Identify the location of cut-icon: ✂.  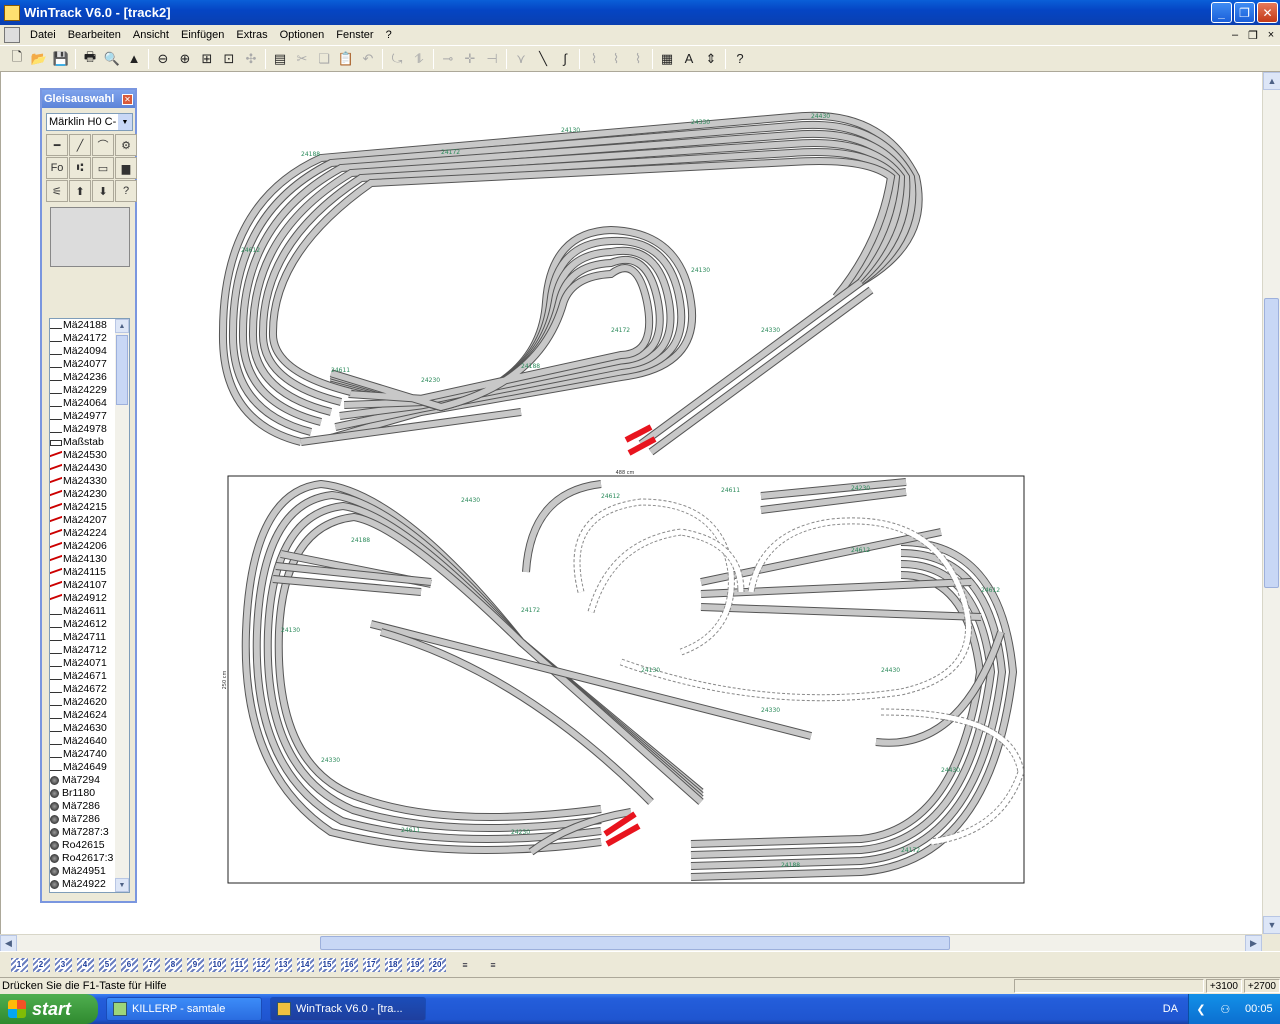
(302, 59).